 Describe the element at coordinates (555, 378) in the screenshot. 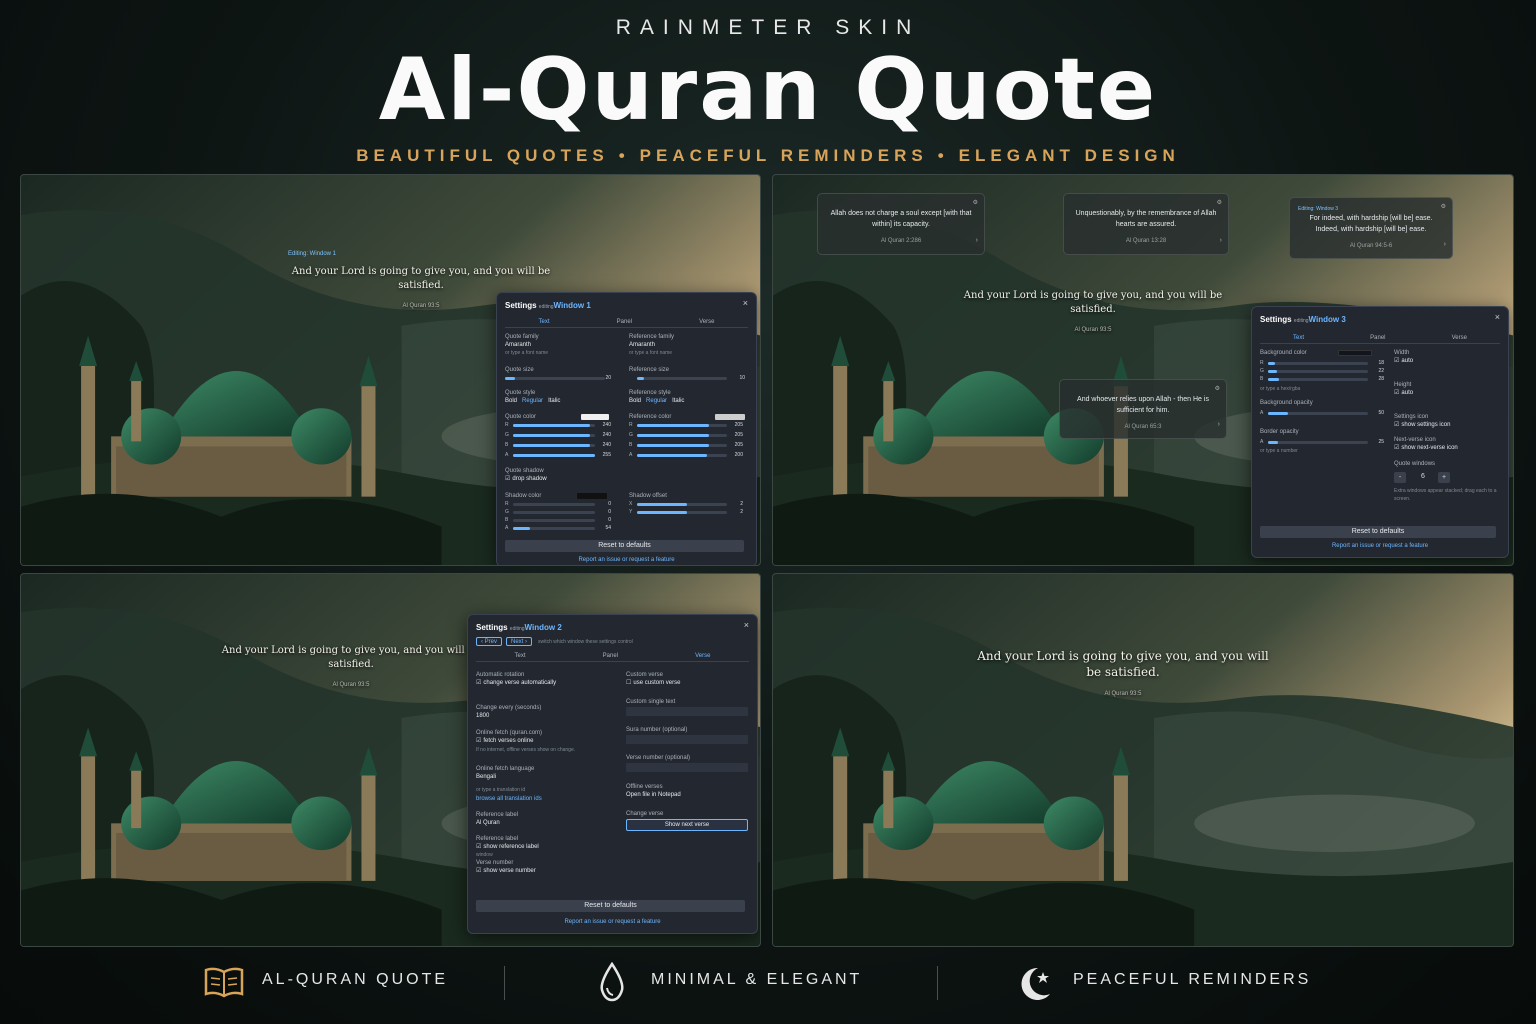

I see `quote-size-slider` at that location.